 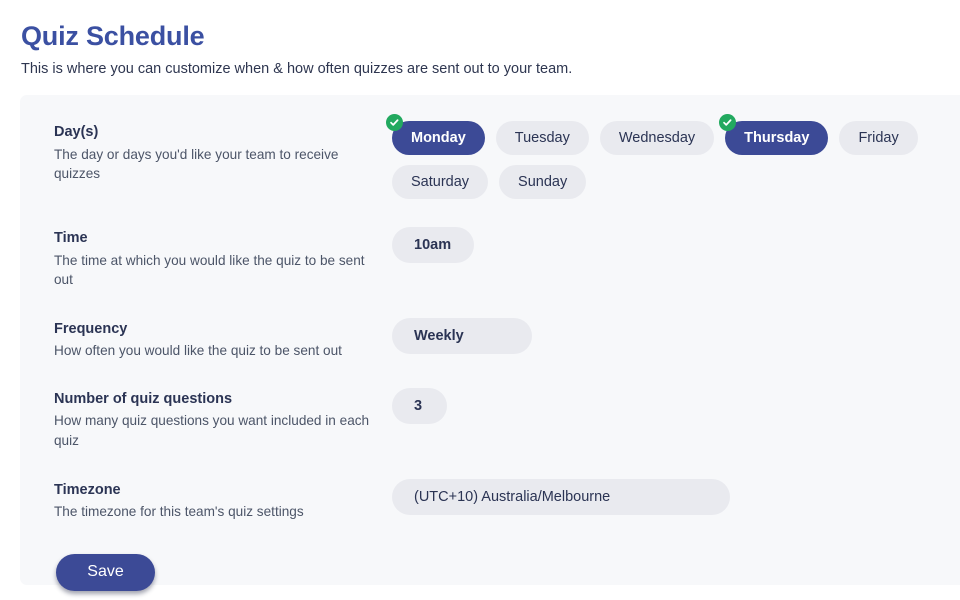 I want to click on question-count-control-column: 3, so click(x=676, y=405).